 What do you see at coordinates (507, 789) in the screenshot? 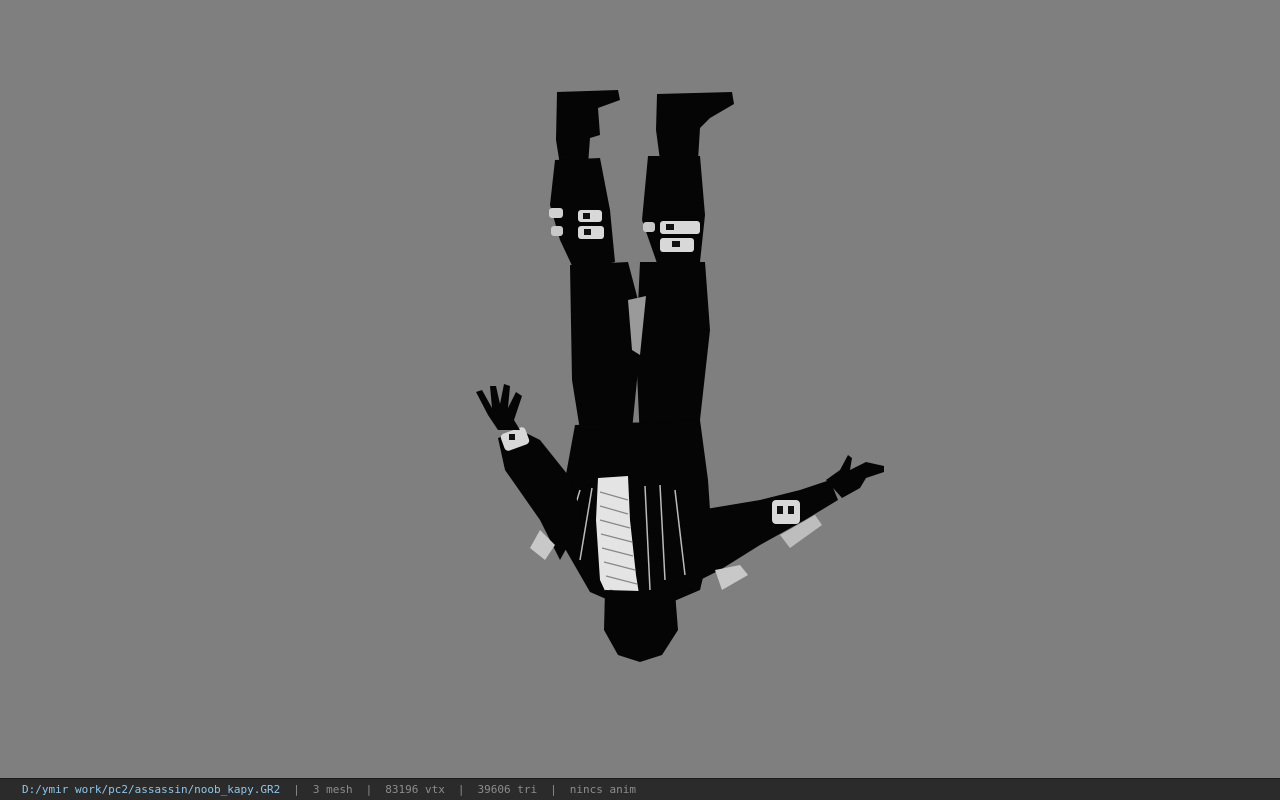
I see `triangle-count: 39606 tri` at bounding box center [507, 789].